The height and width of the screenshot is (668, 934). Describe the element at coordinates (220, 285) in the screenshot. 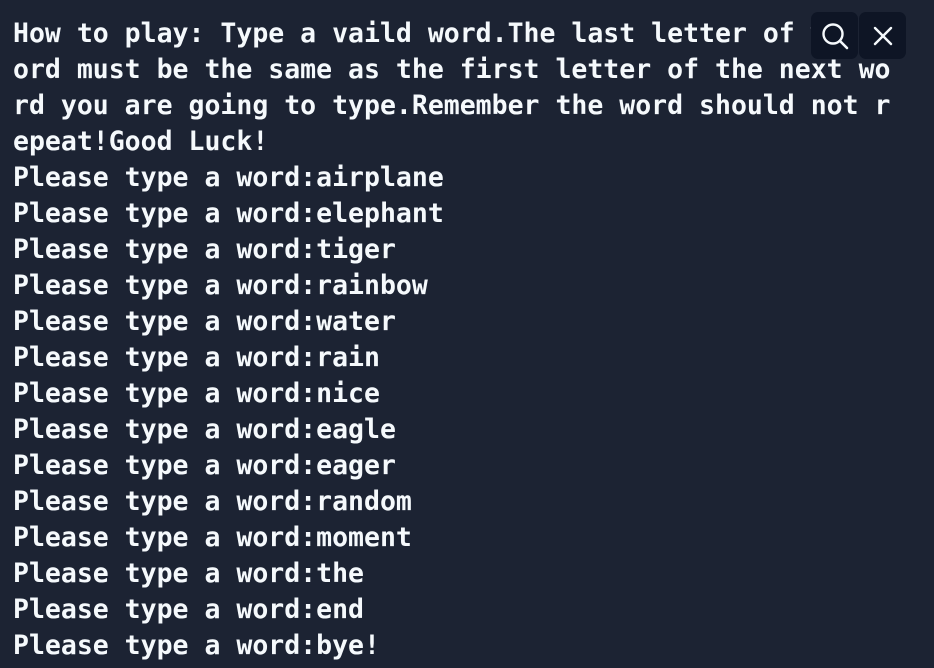

I see `console-line: Please type a word:rainbow` at that location.